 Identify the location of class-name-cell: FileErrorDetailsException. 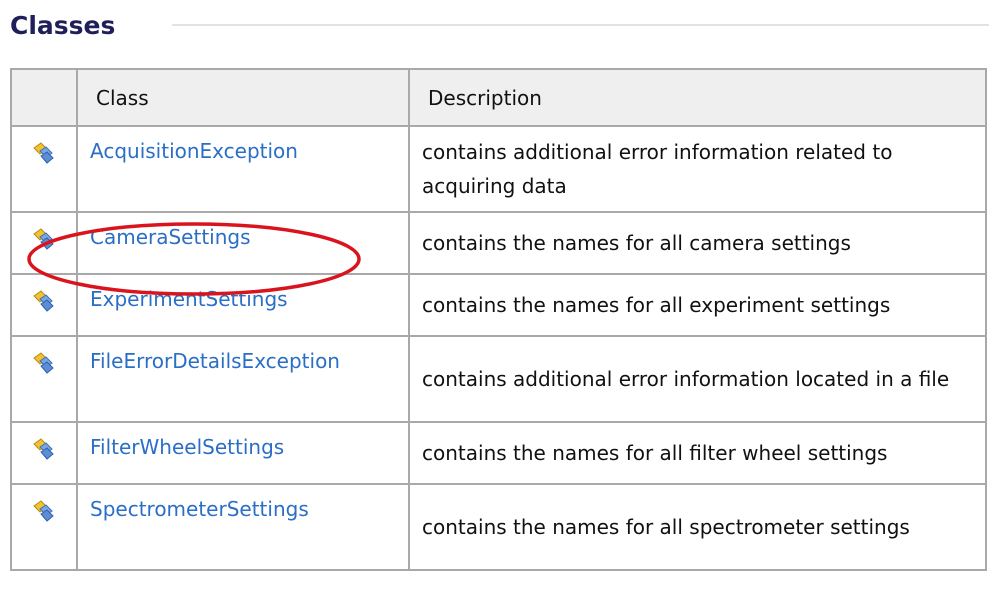
(243, 379).